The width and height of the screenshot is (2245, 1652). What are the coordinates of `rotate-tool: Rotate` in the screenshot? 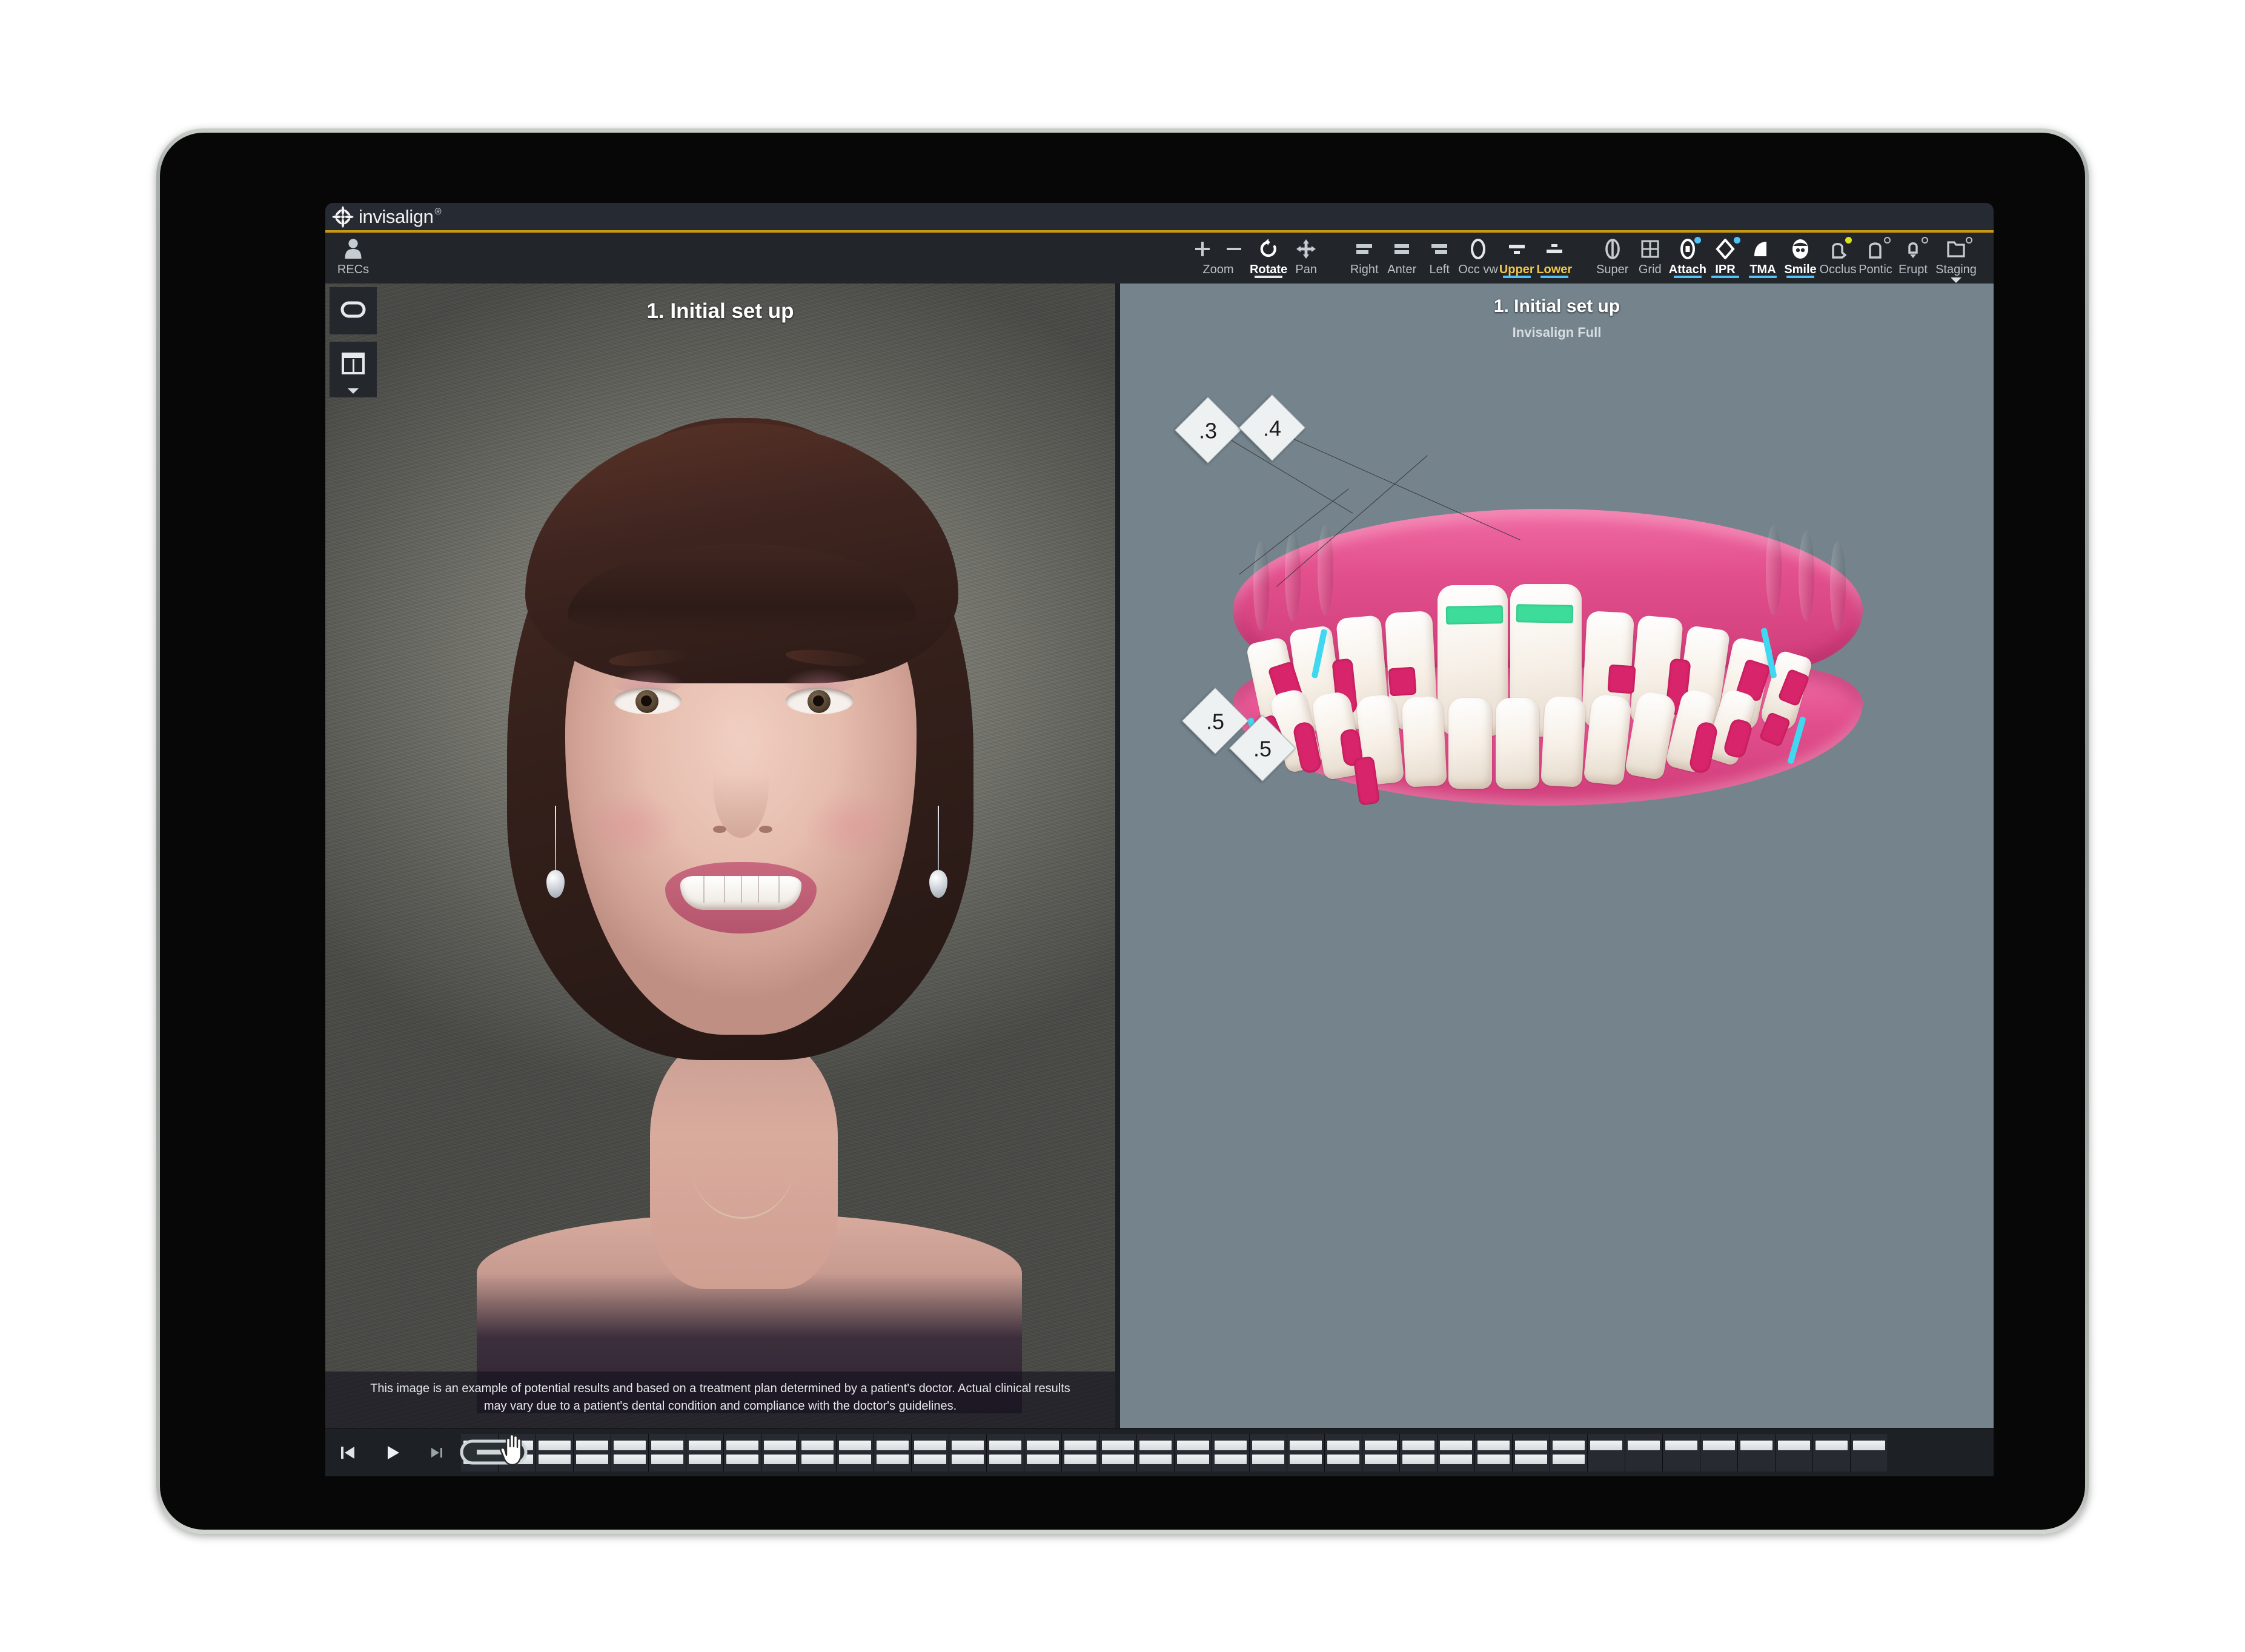 It's located at (1268, 258).